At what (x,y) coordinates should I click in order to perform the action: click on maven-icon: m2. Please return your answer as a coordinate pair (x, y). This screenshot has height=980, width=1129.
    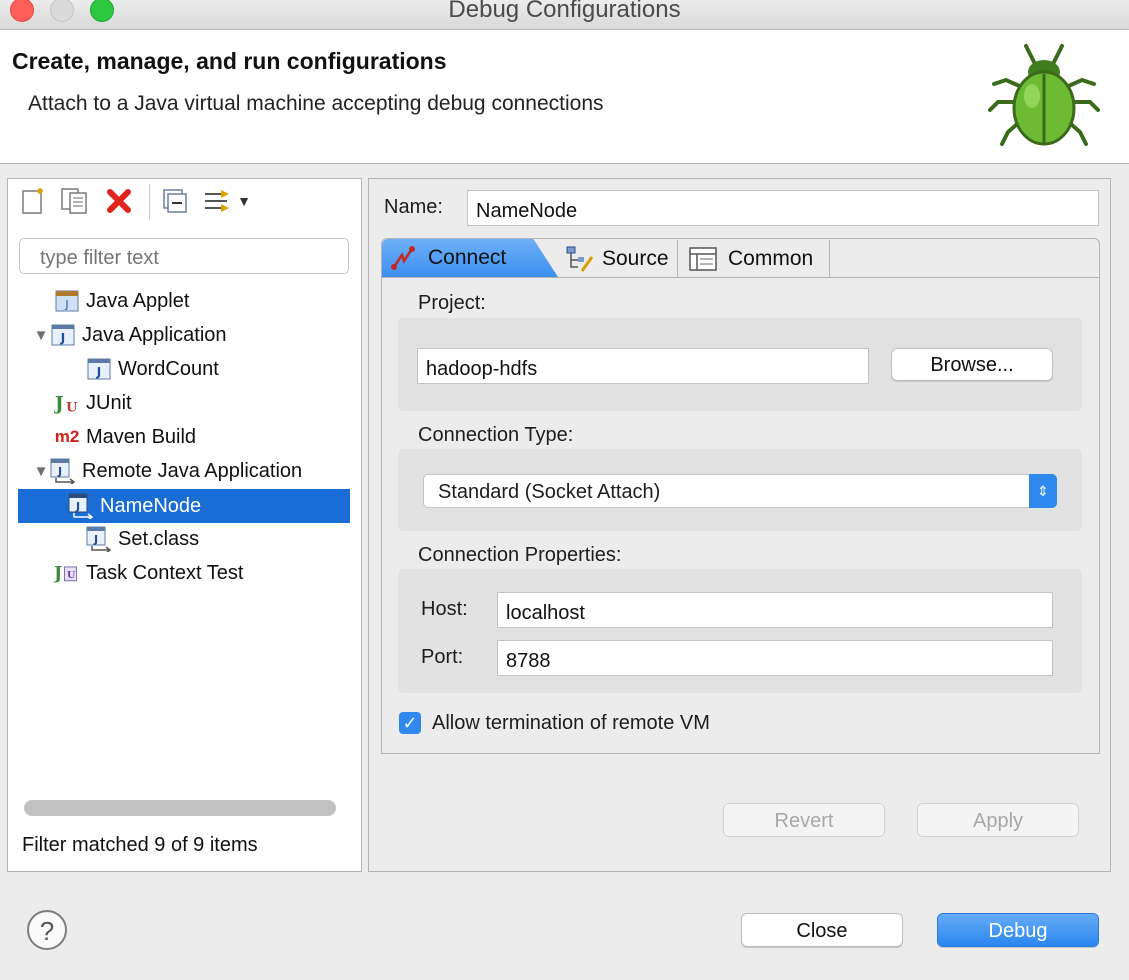
    Looking at the image, I should click on (67, 436).